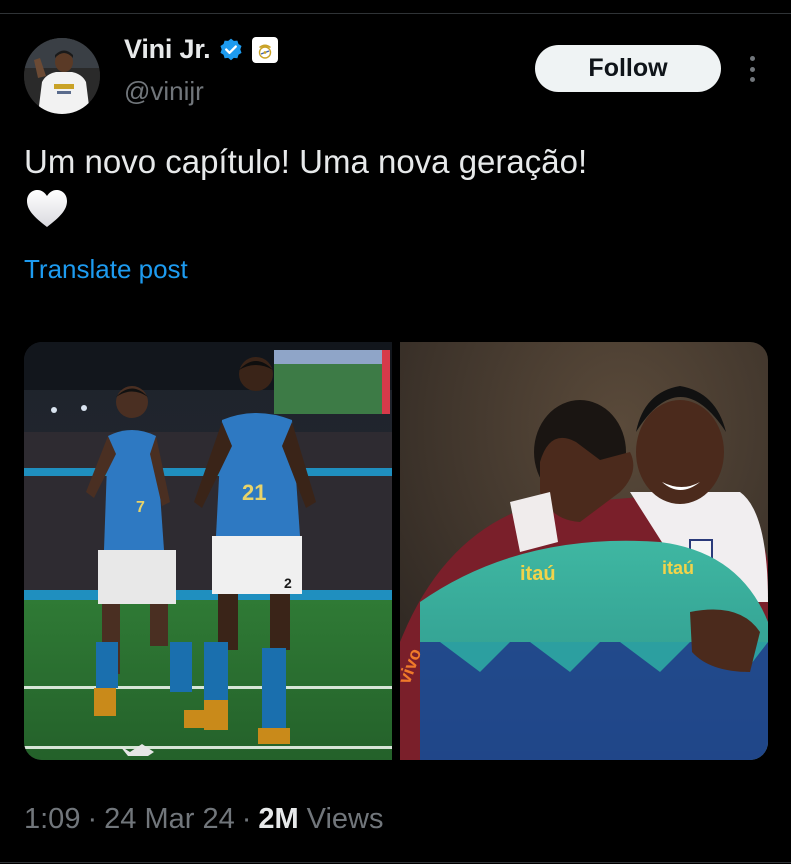 The height and width of the screenshot is (864, 791). I want to click on views-label: Views, so click(345, 819).